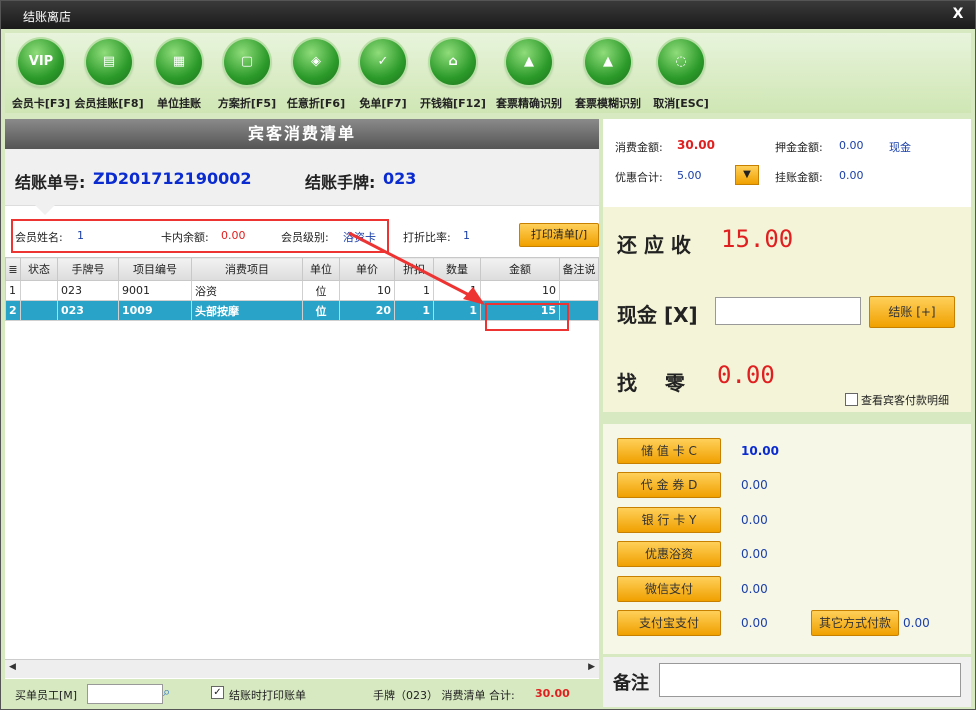  I want to click on bath-discount-amount: 0.00, so click(754, 554).